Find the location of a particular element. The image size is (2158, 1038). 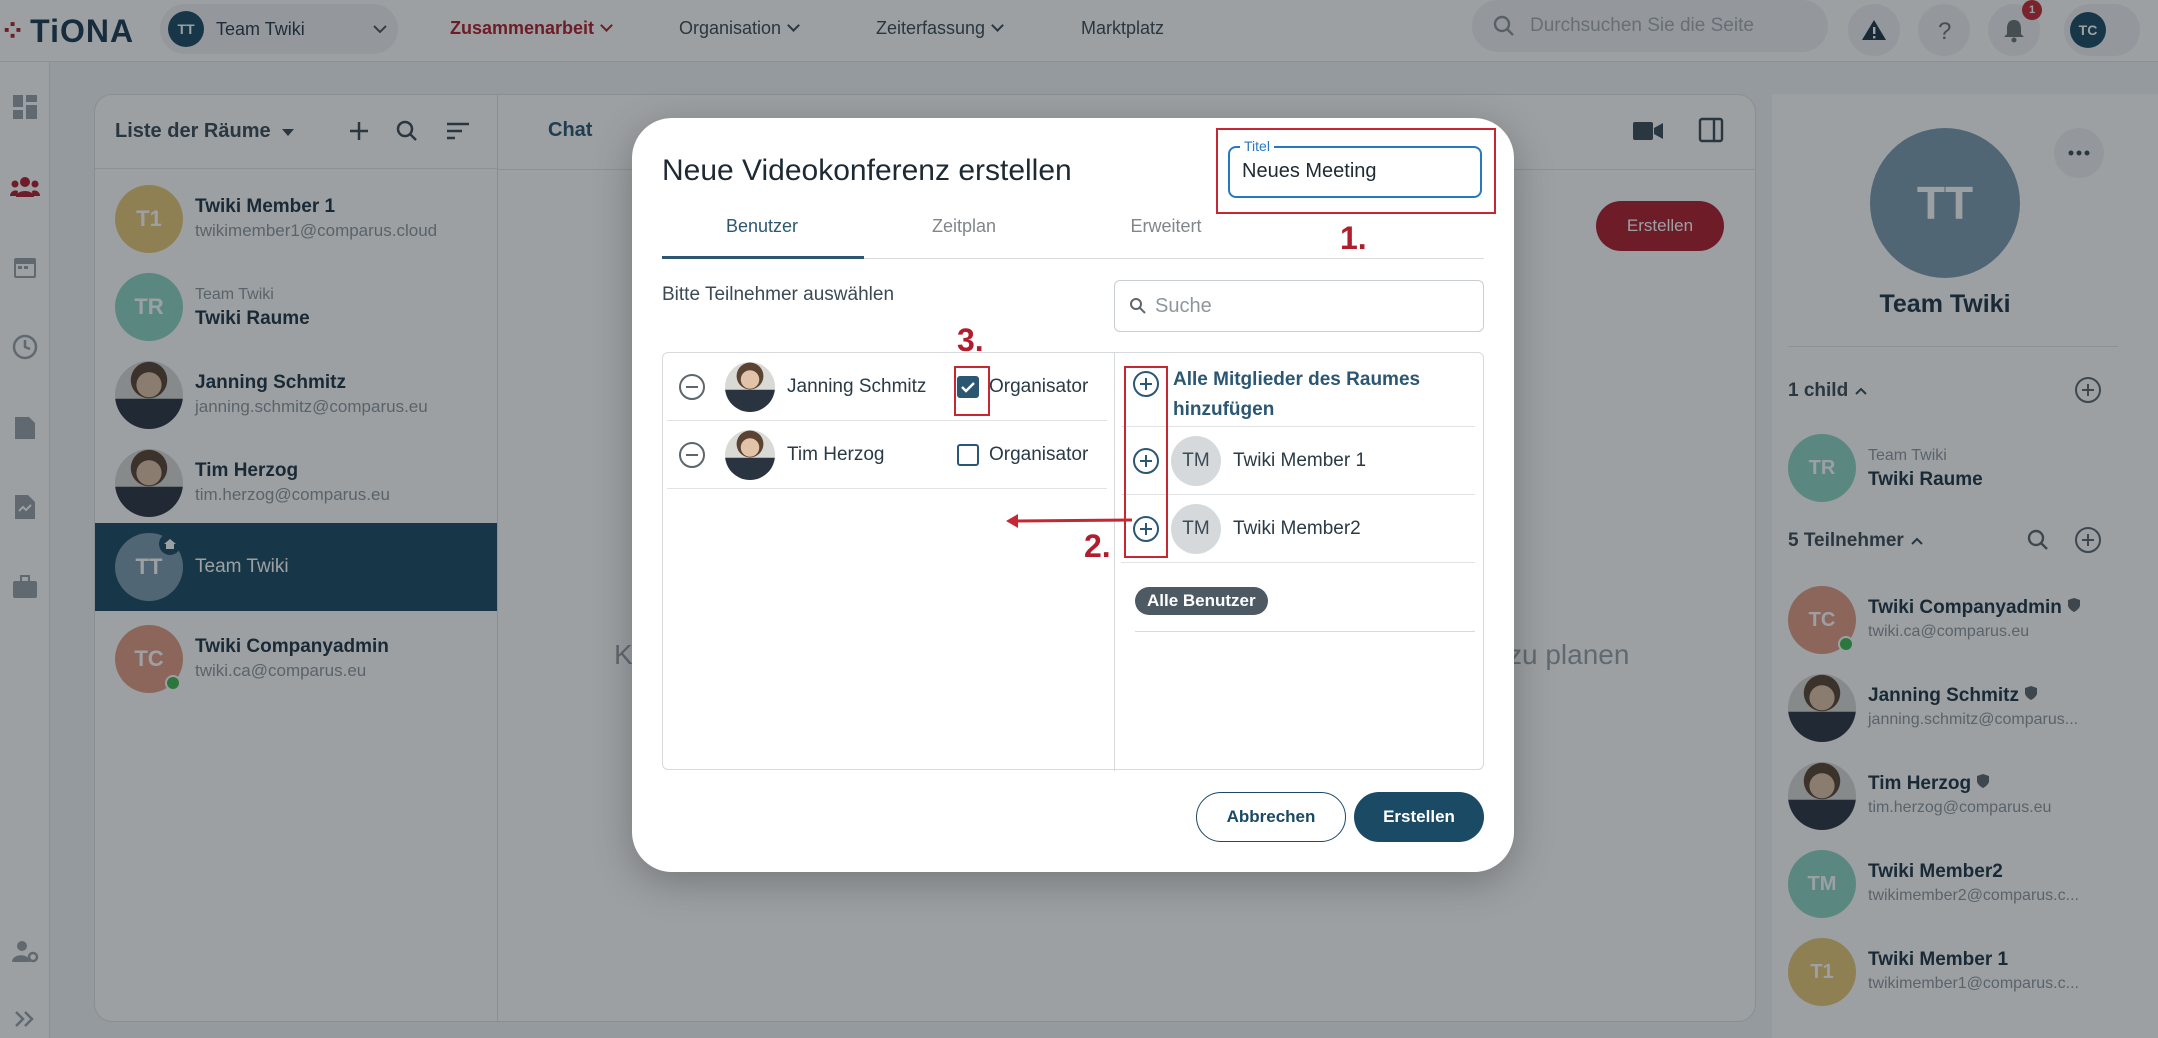

user-name: Twiki Member2 is located at coordinates (1297, 528).